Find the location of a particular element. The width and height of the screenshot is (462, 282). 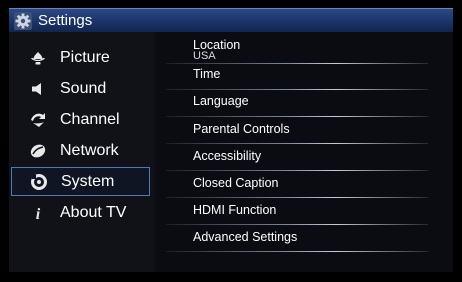

sidebar-label-sound: Sound is located at coordinates (83, 88).